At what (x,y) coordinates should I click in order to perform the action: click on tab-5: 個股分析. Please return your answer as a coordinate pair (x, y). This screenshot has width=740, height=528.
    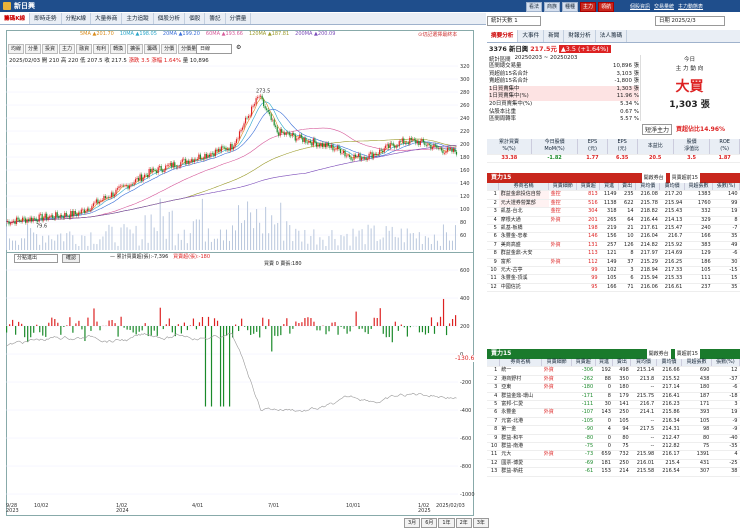
    Looking at the image, I should click on (170, 18).